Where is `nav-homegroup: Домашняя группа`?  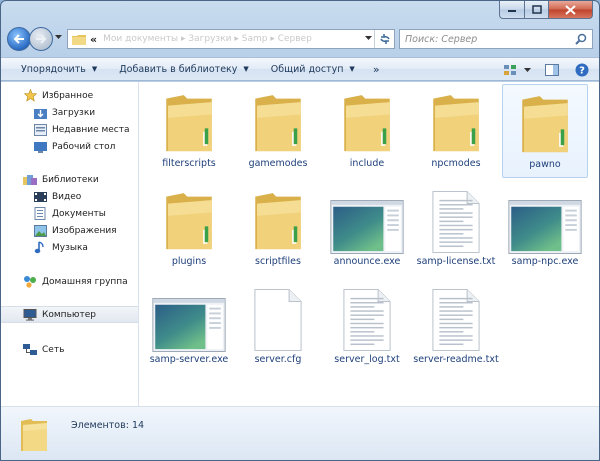
nav-homegroup: Домашняя группа is located at coordinates (69, 281).